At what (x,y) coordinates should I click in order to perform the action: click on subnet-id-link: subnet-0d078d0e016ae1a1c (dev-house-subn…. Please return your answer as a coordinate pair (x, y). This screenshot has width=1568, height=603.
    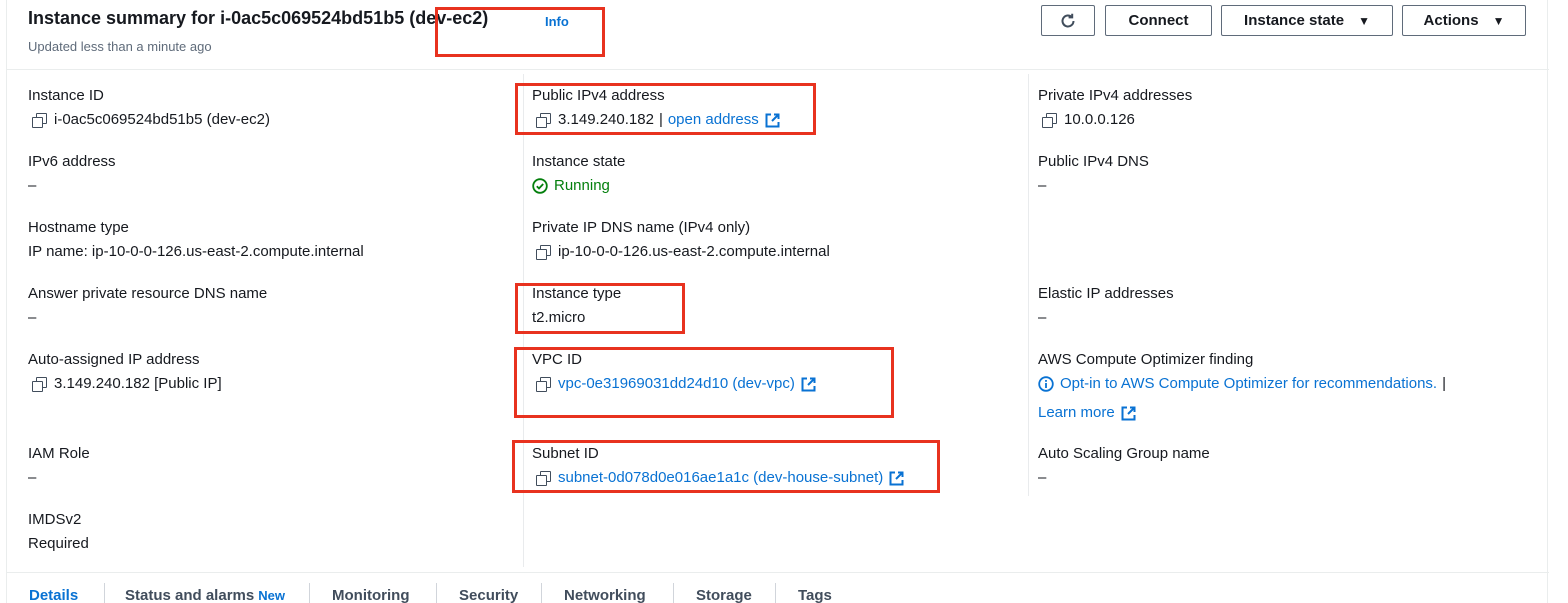
    Looking at the image, I should click on (720, 478).